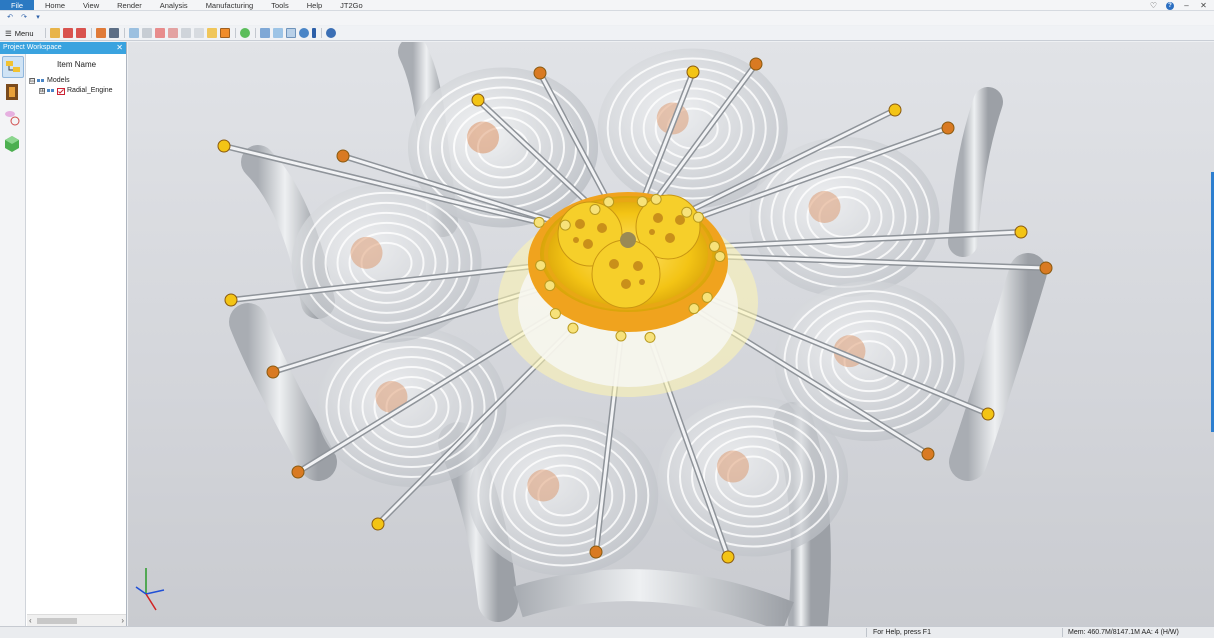 This screenshot has width=1214, height=638. Describe the element at coordinates (114, 33) in the screenshot. I see `flythrough-icon` at that location.